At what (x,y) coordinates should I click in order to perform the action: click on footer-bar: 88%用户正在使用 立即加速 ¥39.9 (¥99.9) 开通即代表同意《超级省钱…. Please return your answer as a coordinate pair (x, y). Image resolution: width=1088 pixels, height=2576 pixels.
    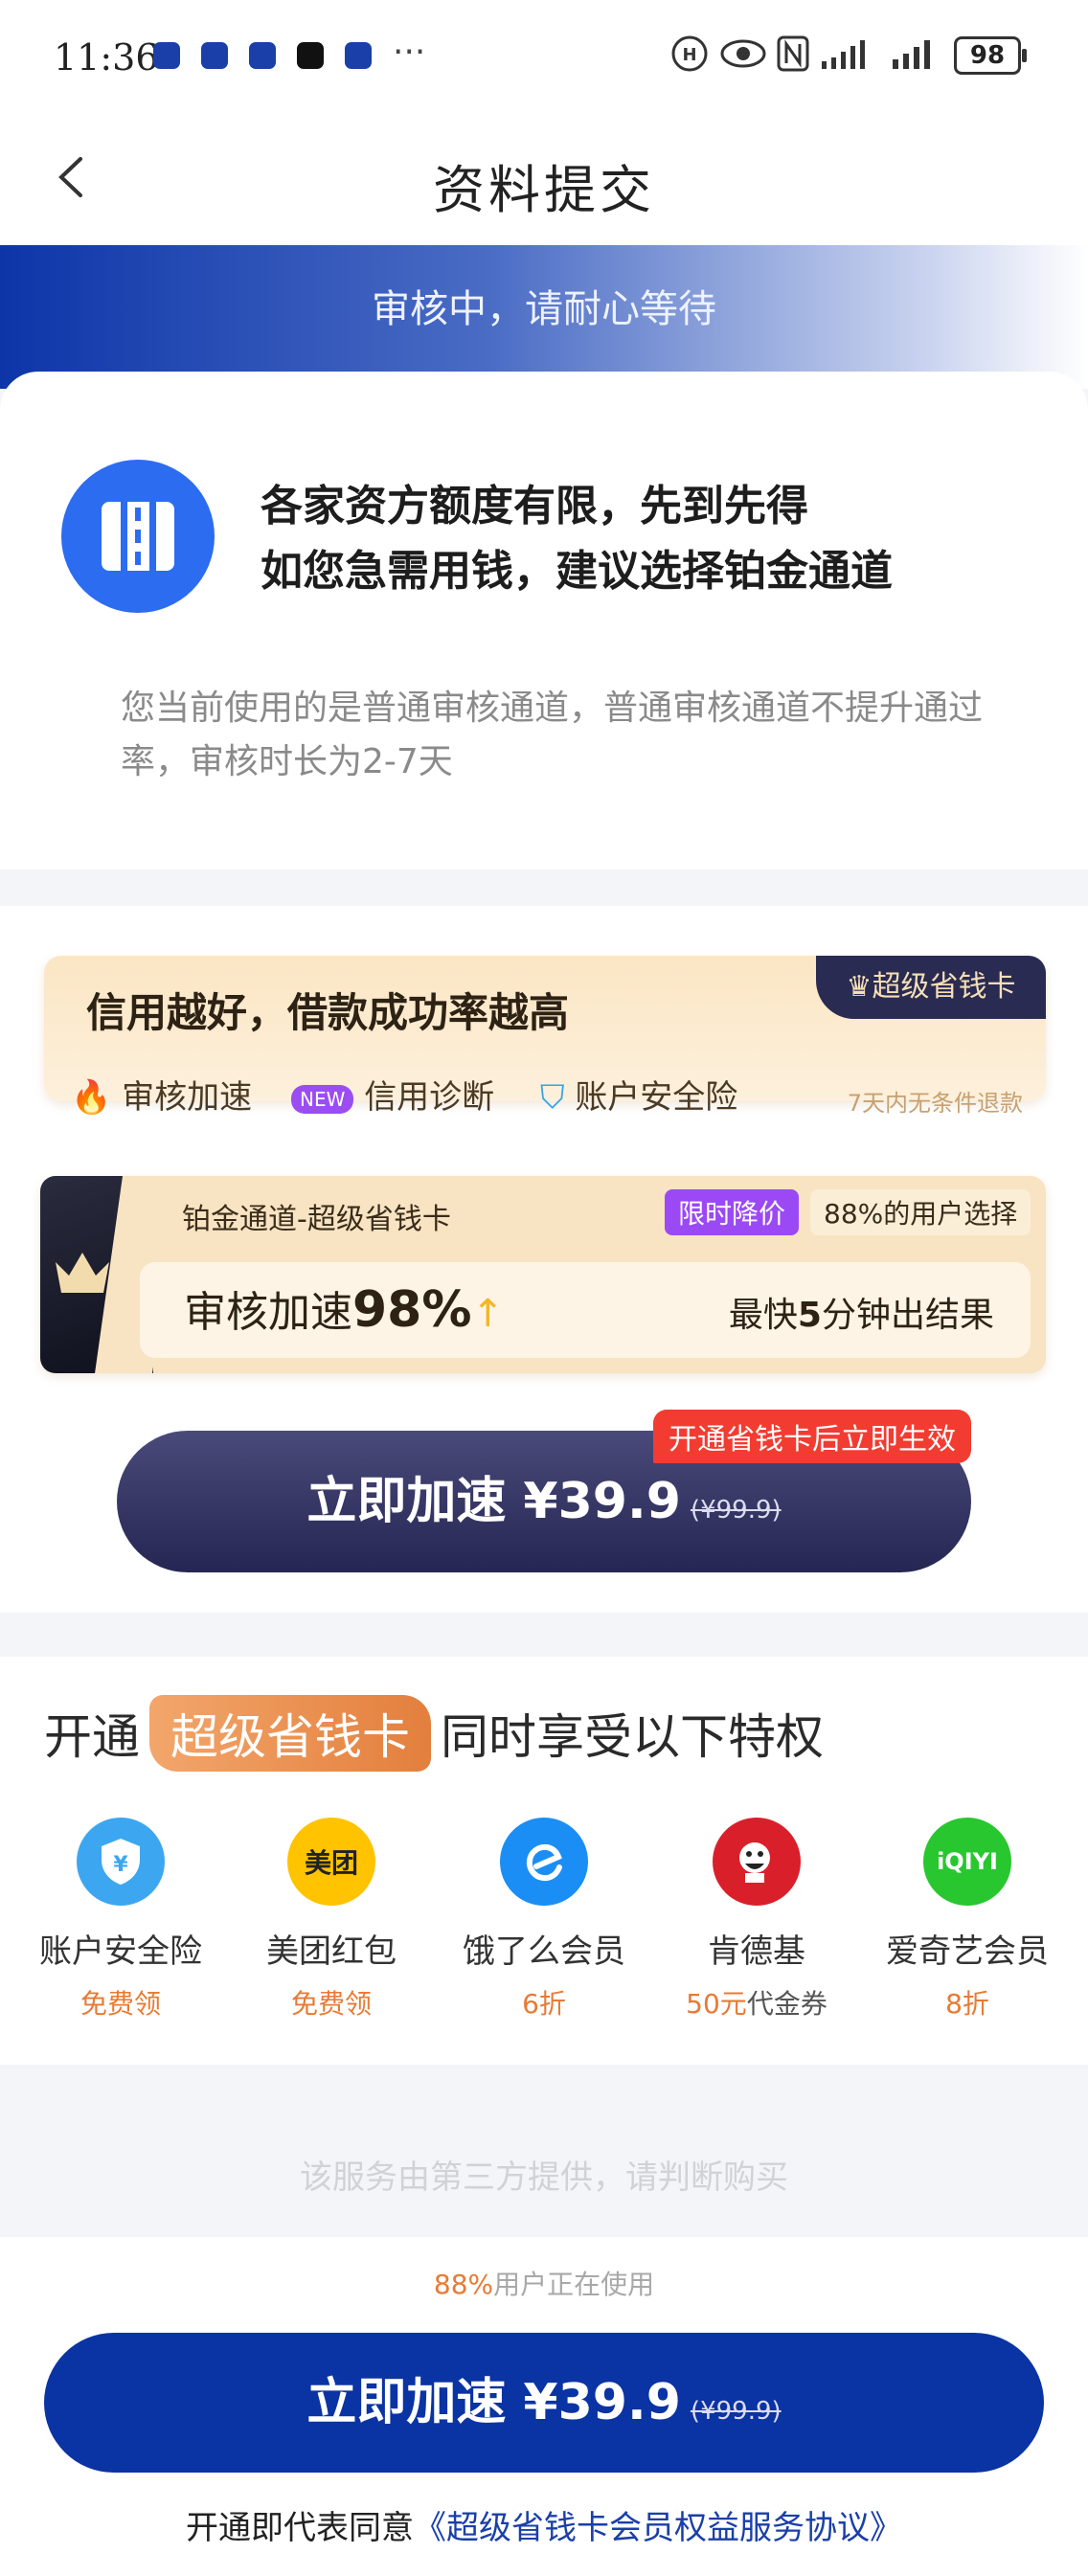
    Looking at the image, I should click on (544, 2406).